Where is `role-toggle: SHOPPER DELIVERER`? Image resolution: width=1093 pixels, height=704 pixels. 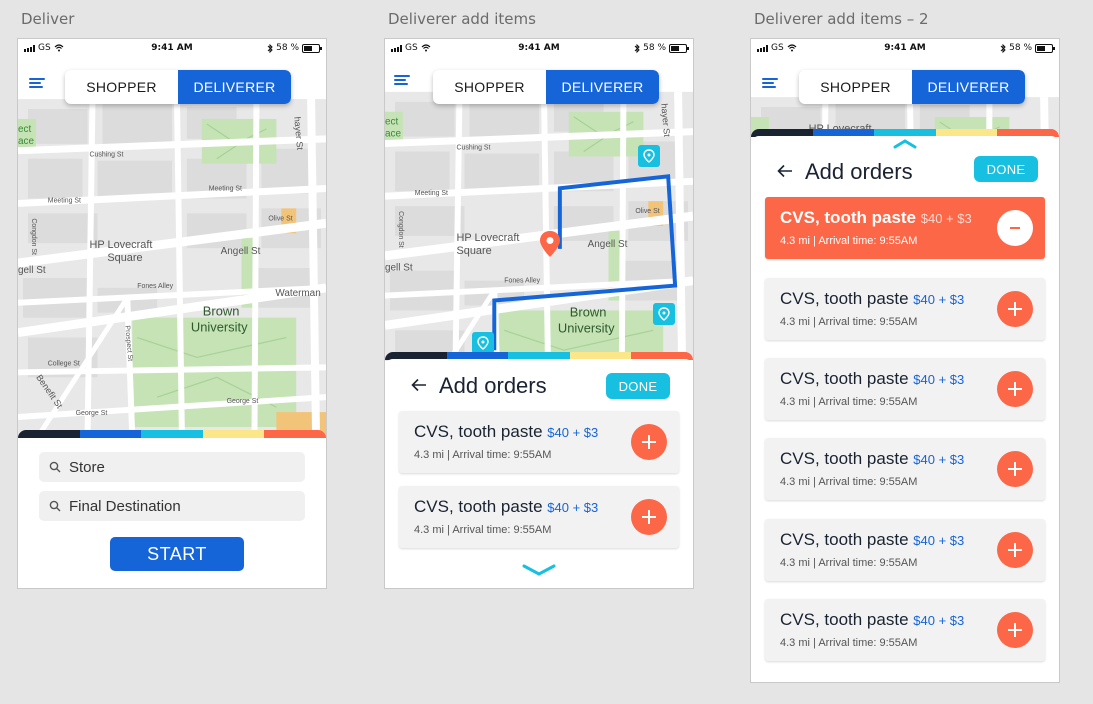 role-toggle: SHOPPER DELIVERER is located at coordinates (546, 87).